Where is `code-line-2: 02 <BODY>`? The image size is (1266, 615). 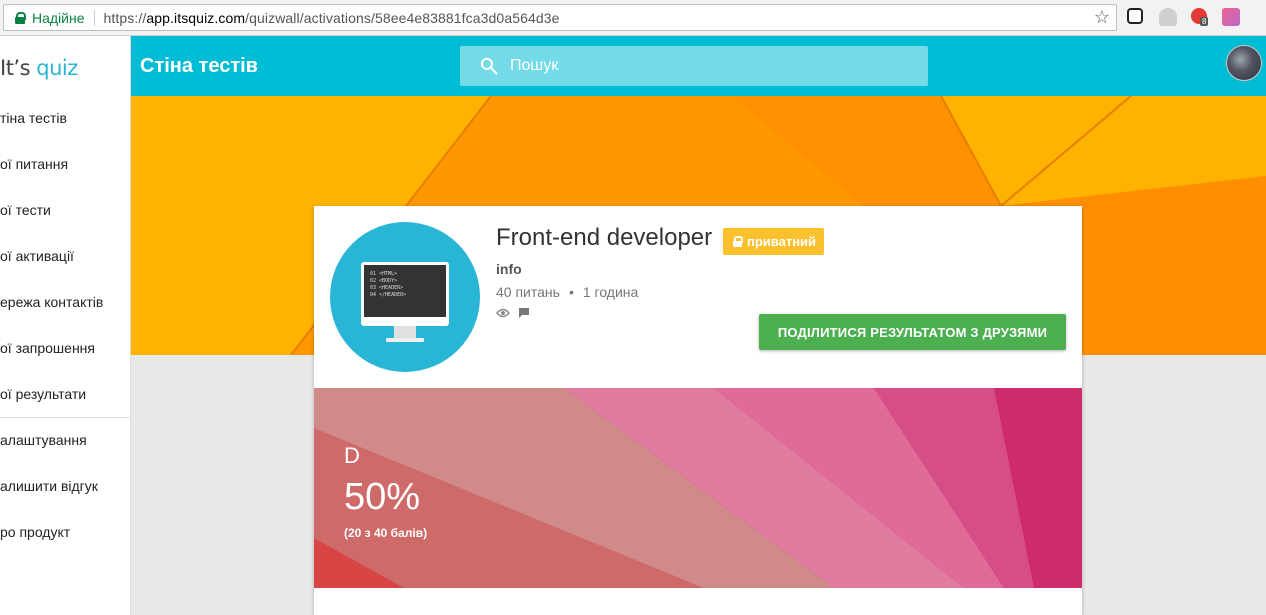 code-line-2: 02 <BODY> is located at coordinates (383, 281).